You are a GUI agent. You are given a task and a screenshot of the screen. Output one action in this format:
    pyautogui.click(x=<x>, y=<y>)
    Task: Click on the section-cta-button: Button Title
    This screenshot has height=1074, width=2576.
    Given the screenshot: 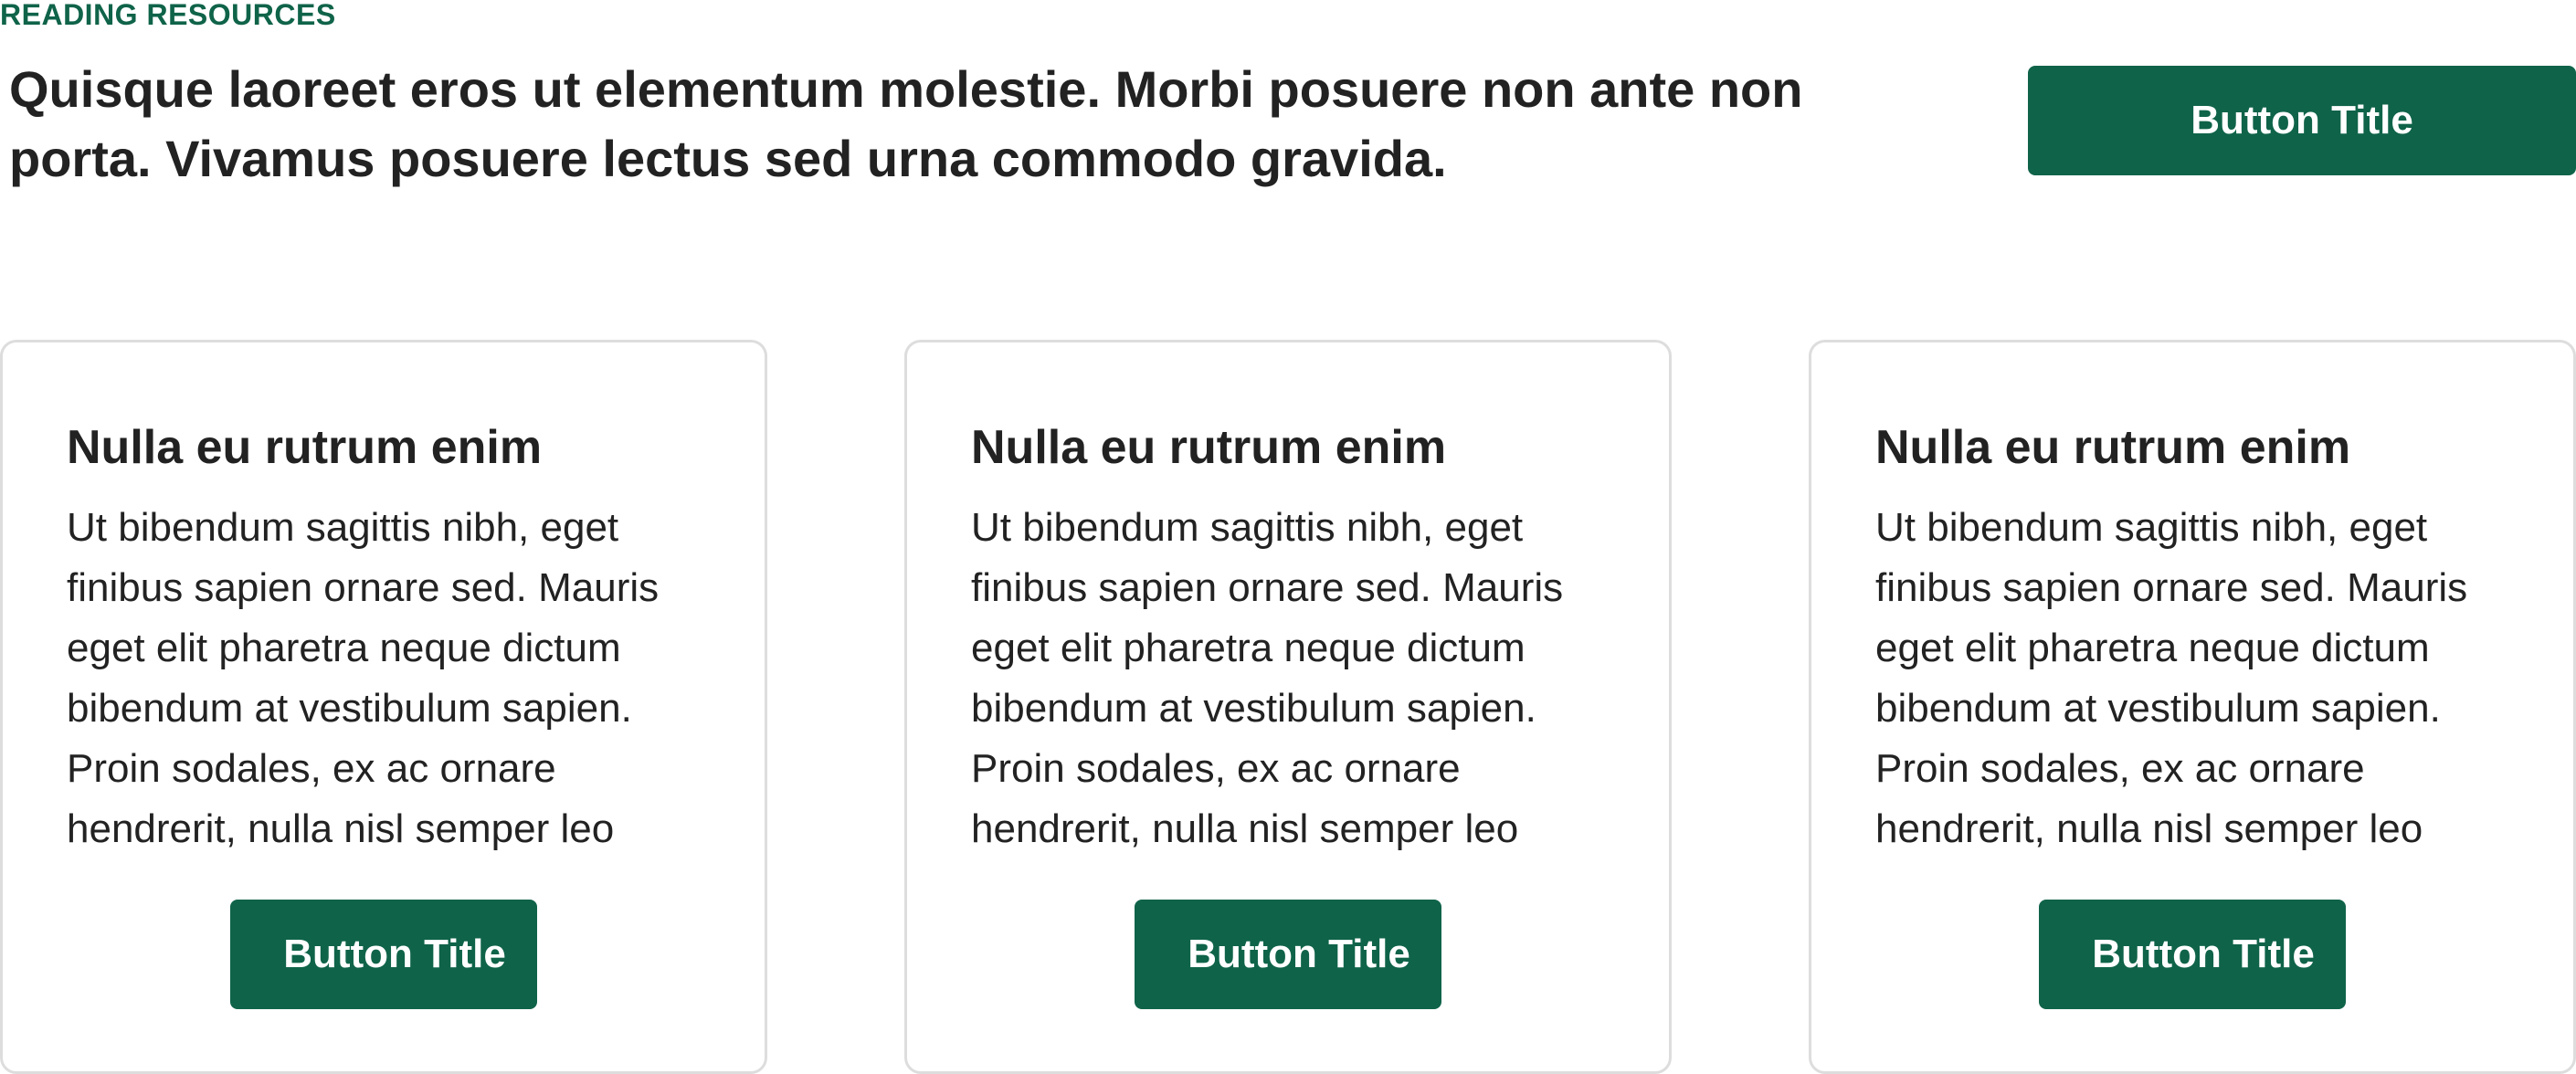 What is the action you would take?
    pyautogui.click(x=2302, y=120)
    